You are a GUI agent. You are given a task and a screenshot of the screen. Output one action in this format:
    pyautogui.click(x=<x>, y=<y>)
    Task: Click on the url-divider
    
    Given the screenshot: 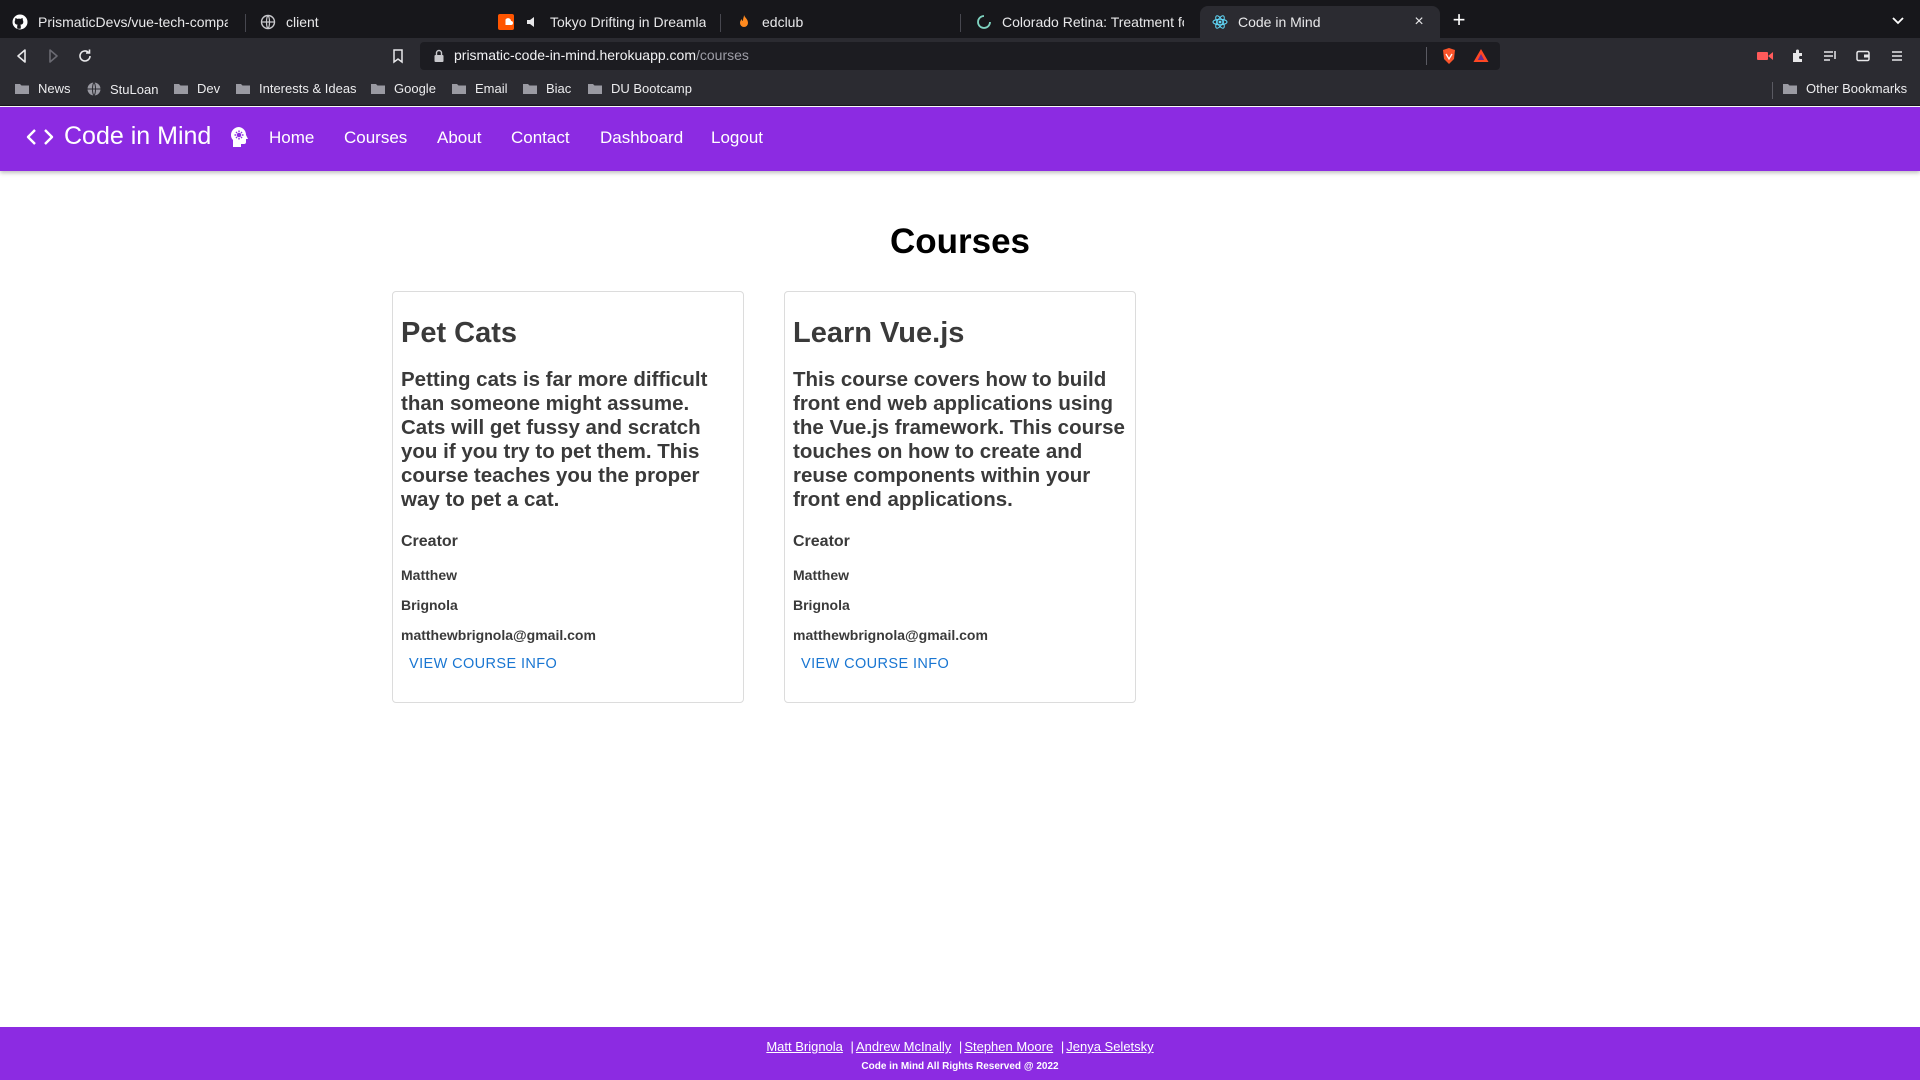 What is the action you would take?
    pyautogui.click(x=1426, y=56)
    